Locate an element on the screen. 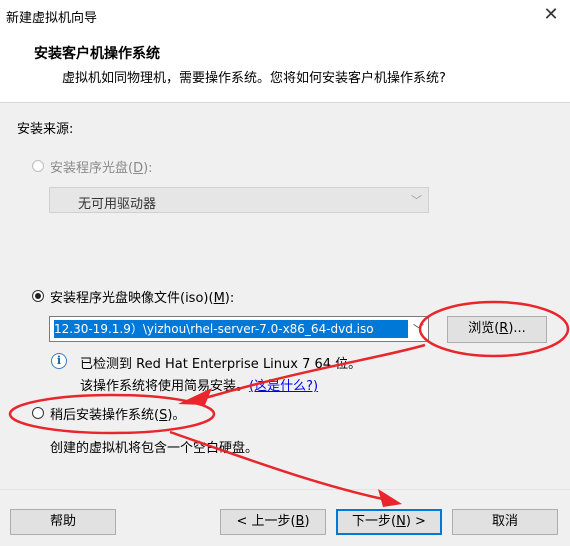  back-button: < 上一步(B) is located at coordinates (273, 522).